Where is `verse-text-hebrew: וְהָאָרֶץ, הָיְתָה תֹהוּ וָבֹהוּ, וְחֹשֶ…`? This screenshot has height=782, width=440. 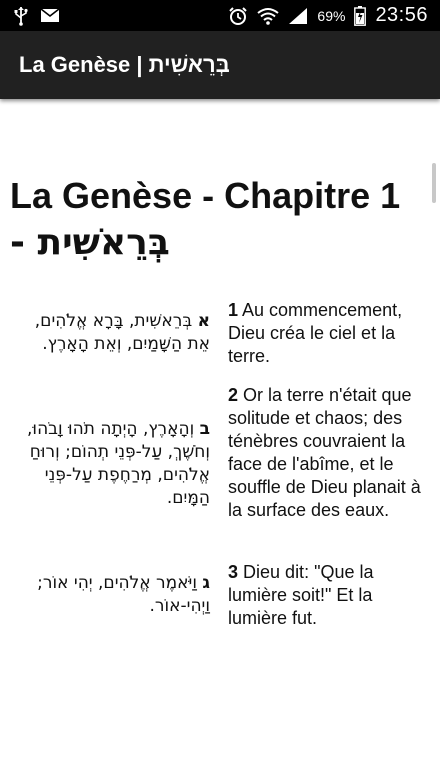 verse-text-hebrew: וְהָאָרֶץ, הָיְתָה תֹהוּ וָבֹהוּ, וְחֹשֶ… is located at coordinates (118, 463).